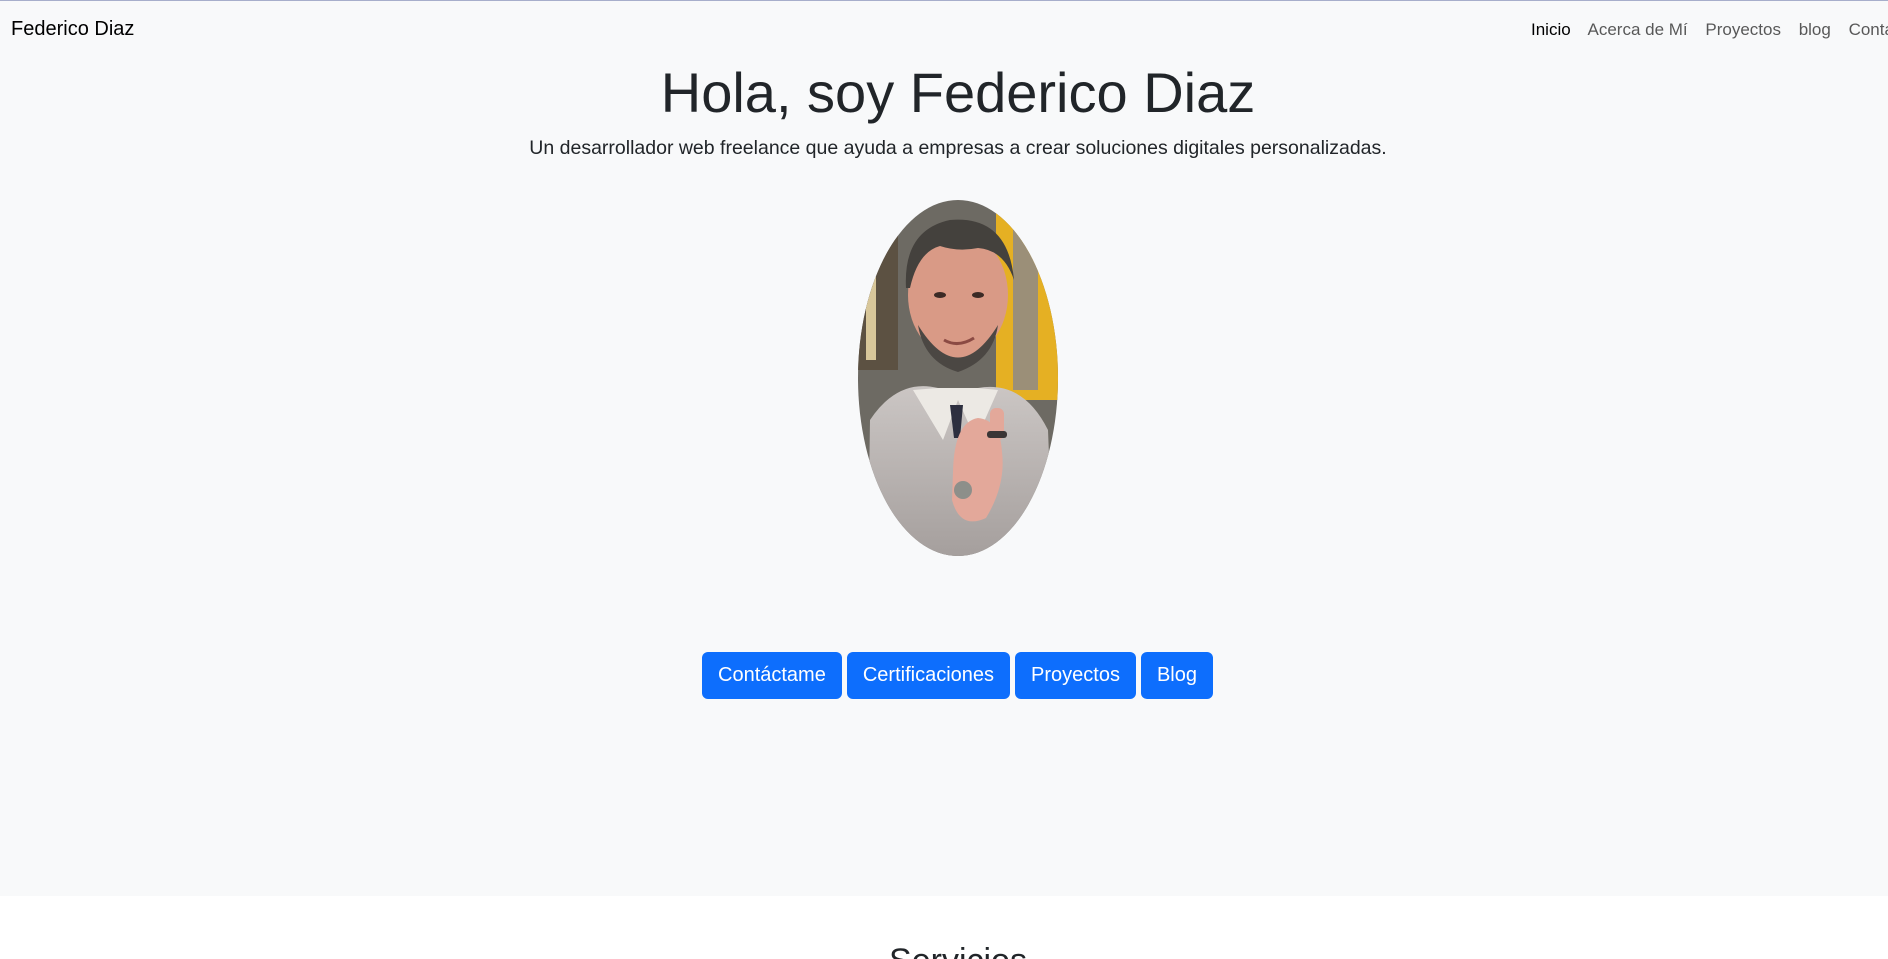 The image size is (1888, 959). What do you see at coordinates (72, 29) in the screenshot?
I see `brand-link: Federico Diaz` at bounding box center [72, 29].